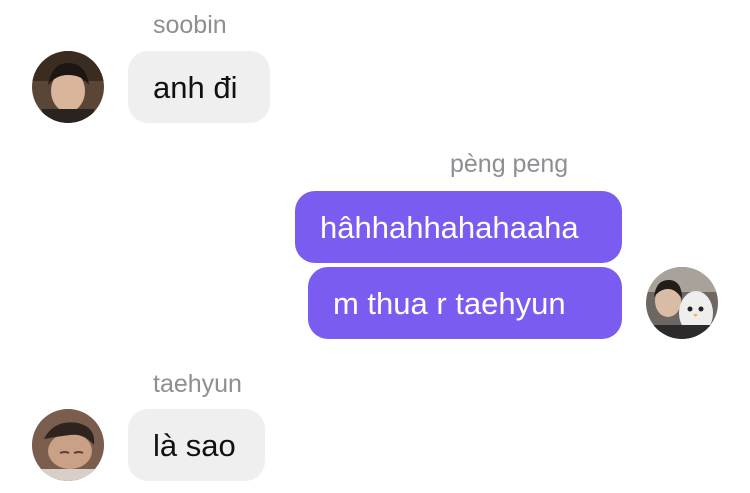  What do you see at coordinates (682, 303) in the screenshot?
I see `peng-avatar` at bounding box center [682, 303].